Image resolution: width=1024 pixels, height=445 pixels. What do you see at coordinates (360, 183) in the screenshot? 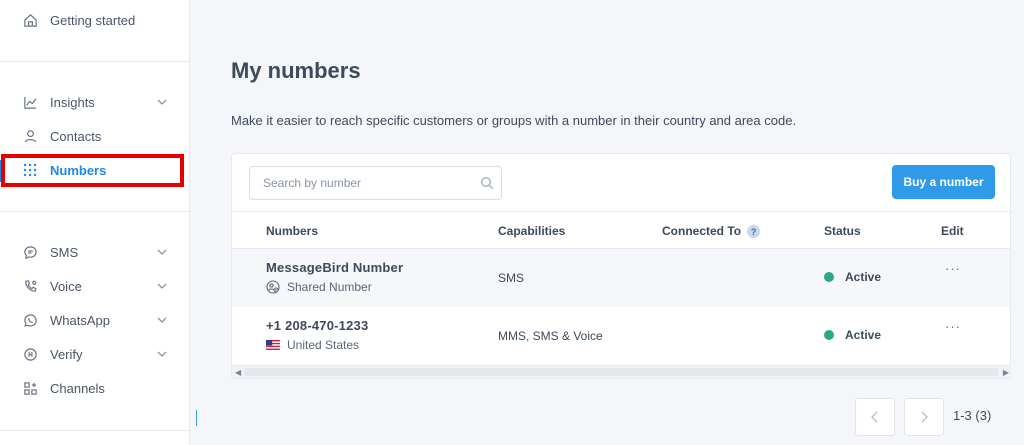
I see `search-input` at bounding box center [360, 183].